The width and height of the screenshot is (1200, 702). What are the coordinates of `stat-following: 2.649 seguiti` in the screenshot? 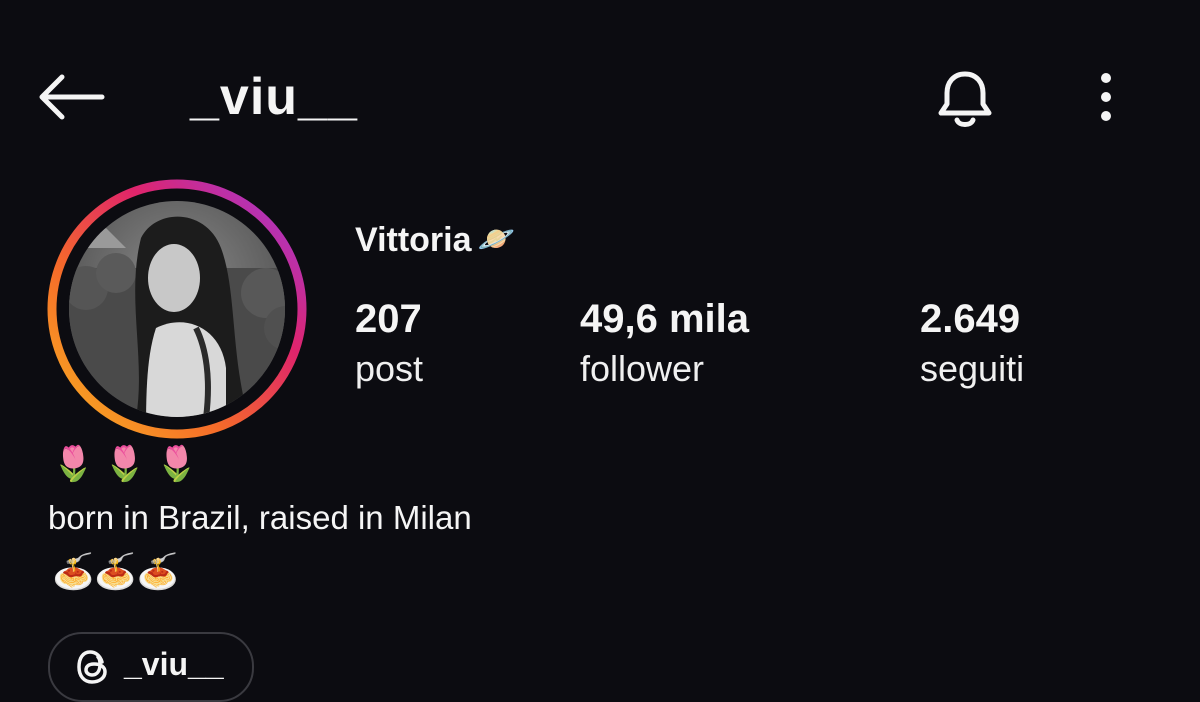 It's located at (972, 344).